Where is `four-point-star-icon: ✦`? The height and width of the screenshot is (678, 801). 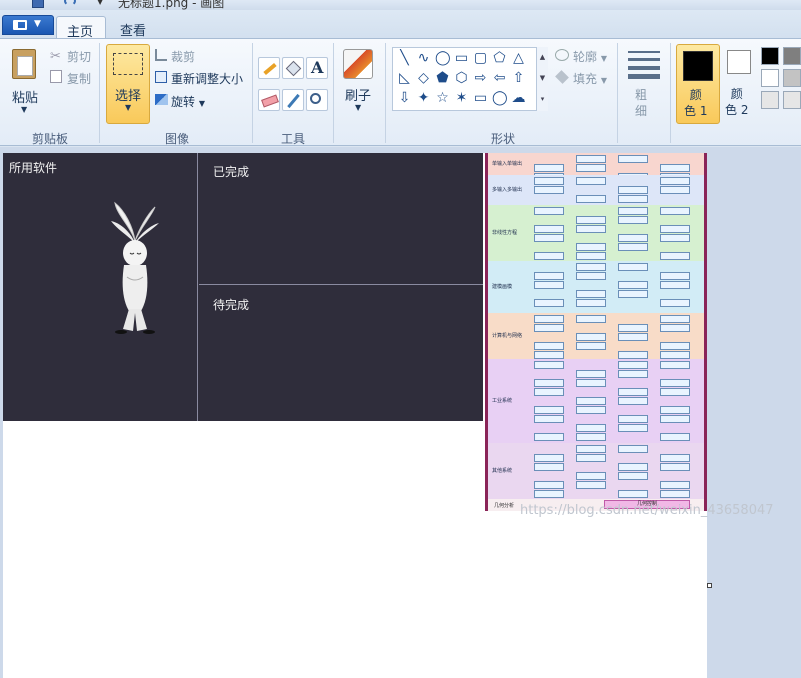
four-point-star-icon: ✦ is located at coordinates (423, 98).